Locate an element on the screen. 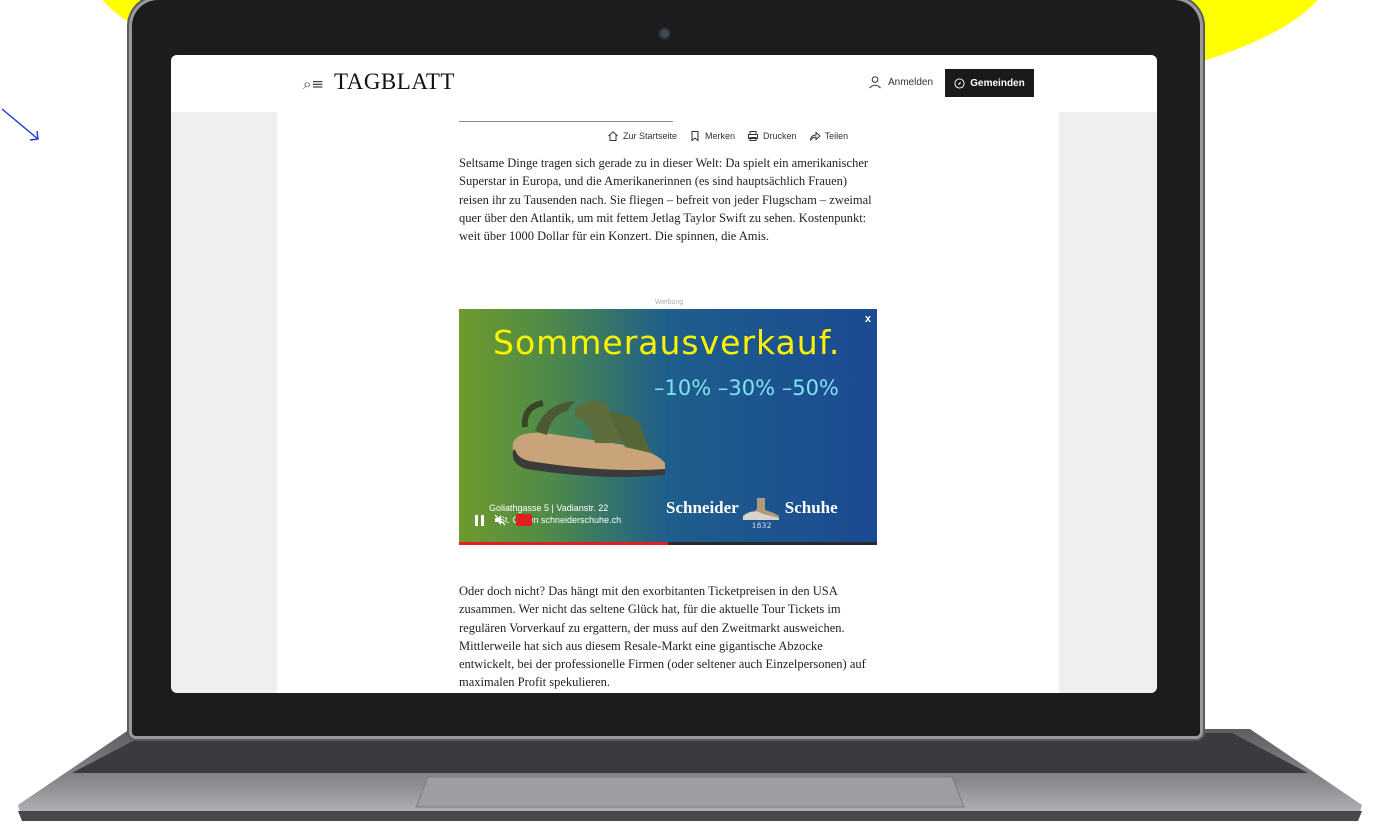 The height and width of the screenshot is (836, 1376). sandal-image is located at coordinates (588, 438).